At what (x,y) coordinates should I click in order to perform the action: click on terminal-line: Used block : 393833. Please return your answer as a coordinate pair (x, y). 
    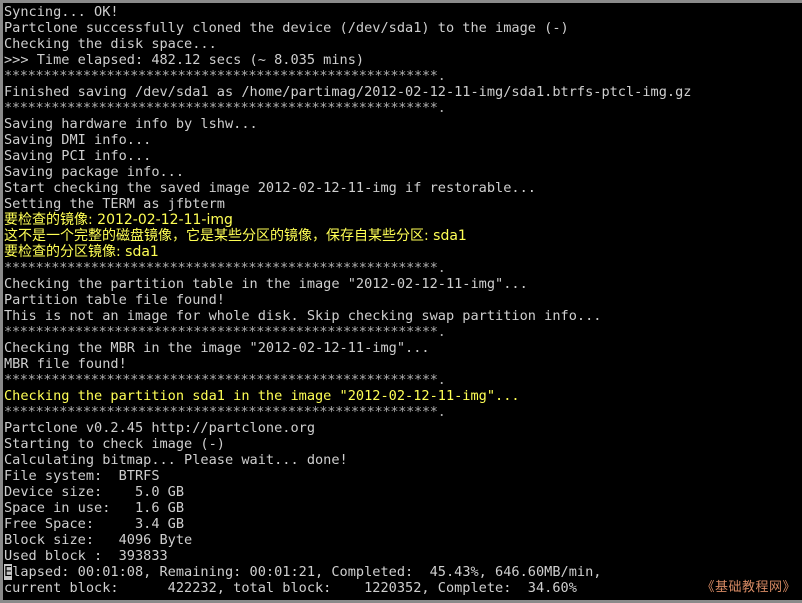
    Looking at the image, I should click on (86, 556).